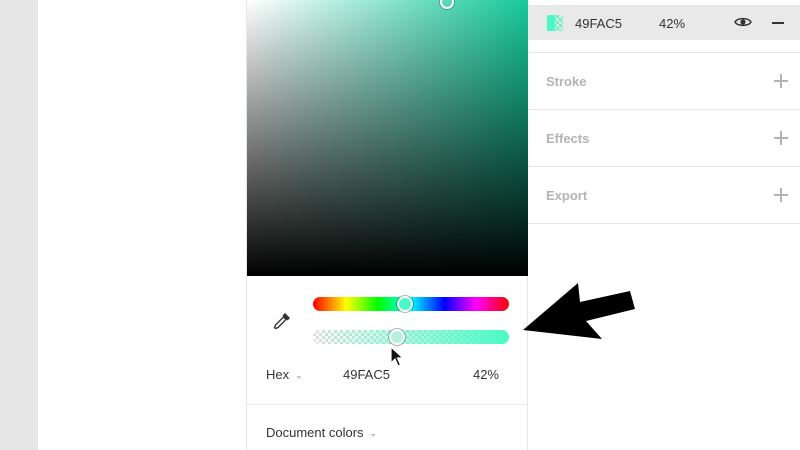 This screenshot has height=450, width=800. What do you see at coordinates (664, 137) in the screenshot?
I see `effects-section: Effects` at bounding box center [664, 137].